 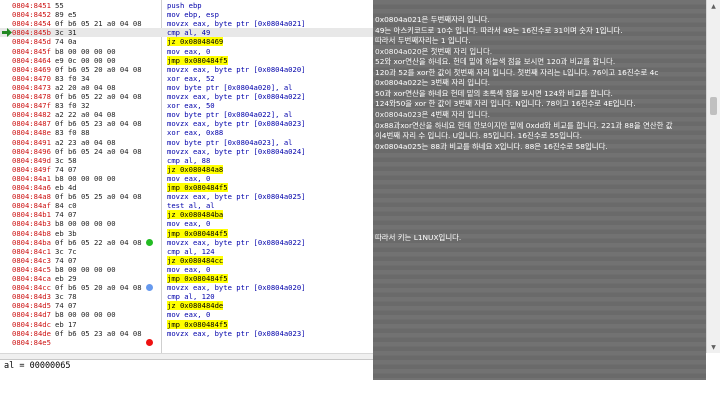 I want to click on row-address: 0804:8478, so click(x=31, y=96).